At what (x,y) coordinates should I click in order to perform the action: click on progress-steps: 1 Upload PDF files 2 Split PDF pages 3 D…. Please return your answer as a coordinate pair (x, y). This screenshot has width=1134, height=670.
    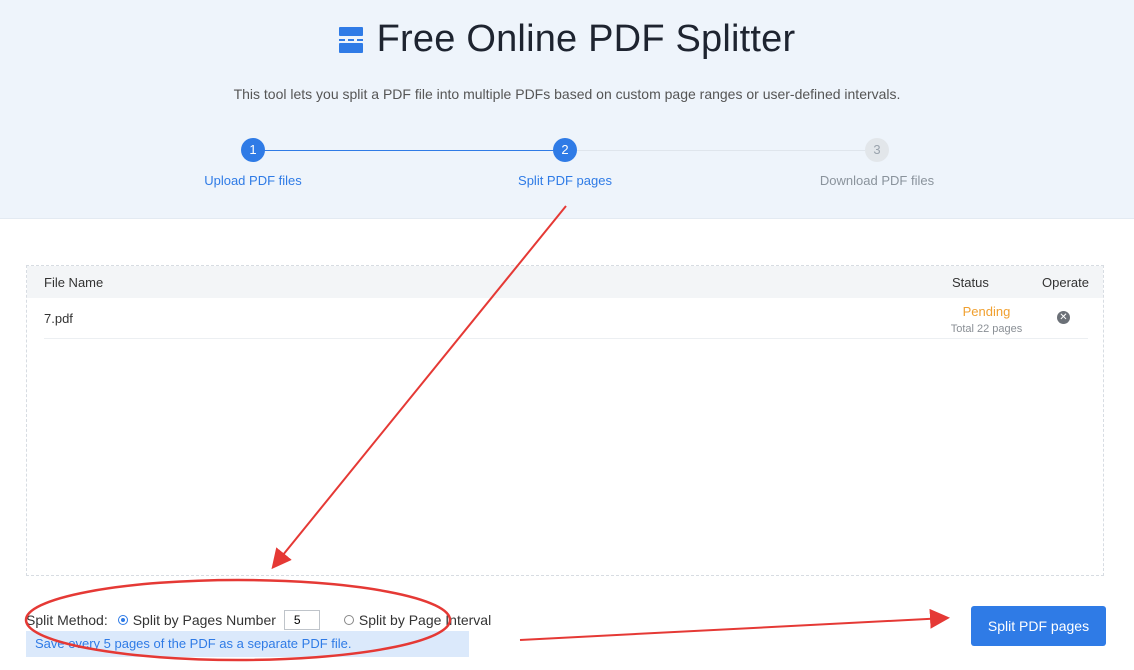
    Looking at the image, I should click on (567, 168).